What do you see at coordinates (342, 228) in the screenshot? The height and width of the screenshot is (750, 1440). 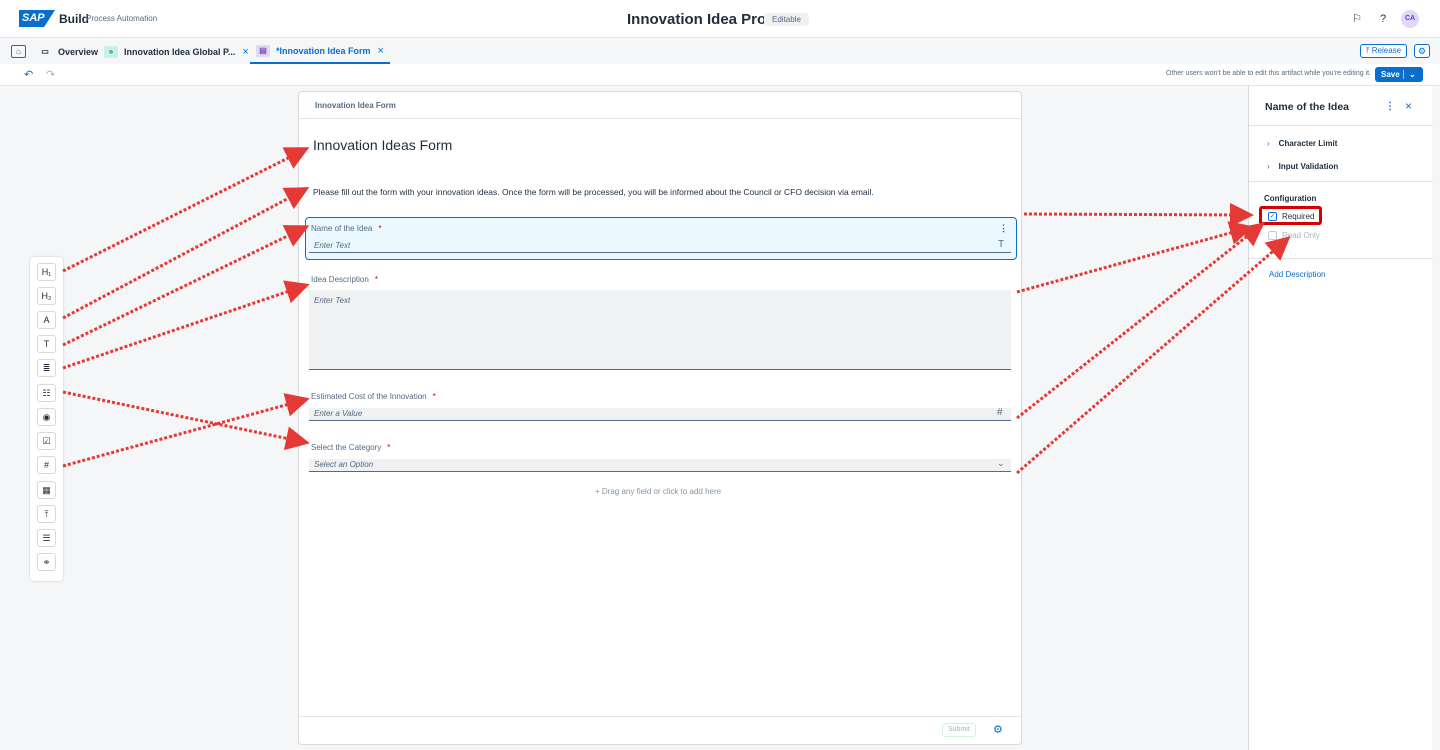 I see `name-label-text: Name of the Idea` at bounding box center [342, 228].